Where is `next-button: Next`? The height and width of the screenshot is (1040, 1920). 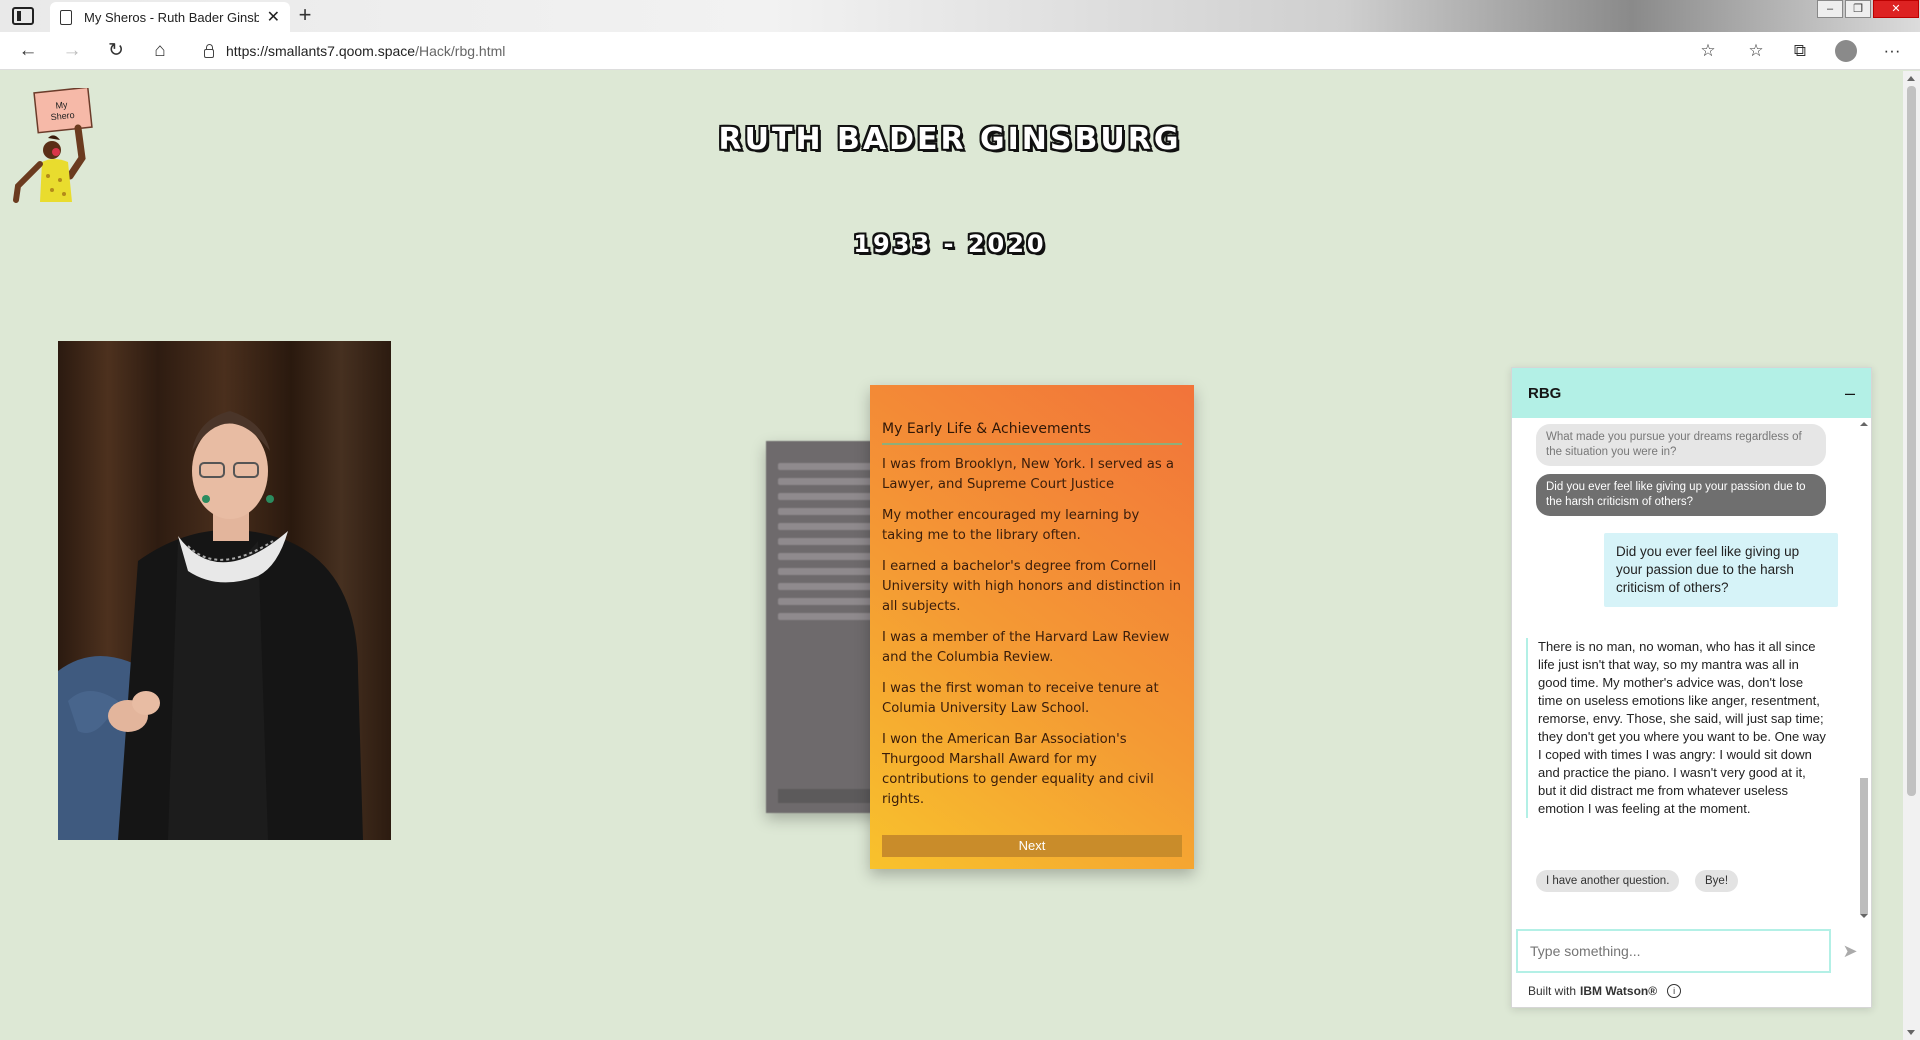 next-button: Next is located at coordinates (1032, 846).